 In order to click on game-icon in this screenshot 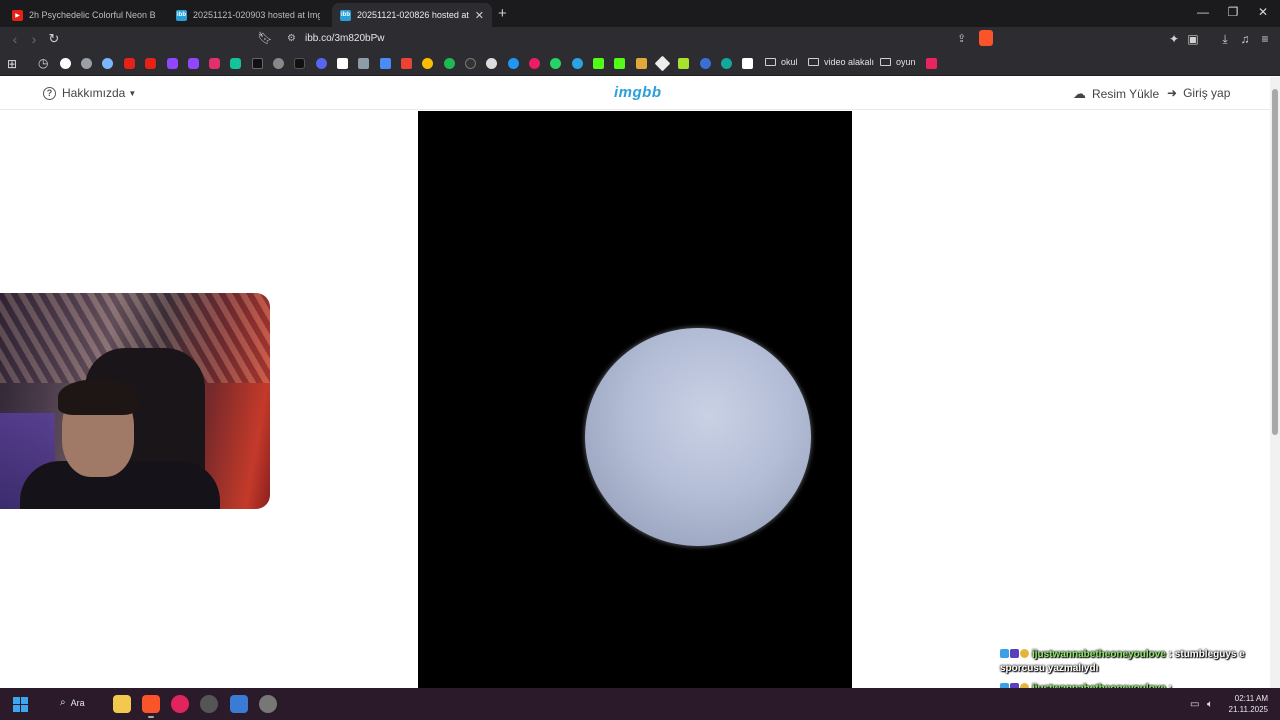, I will do `click(641, 63)`.